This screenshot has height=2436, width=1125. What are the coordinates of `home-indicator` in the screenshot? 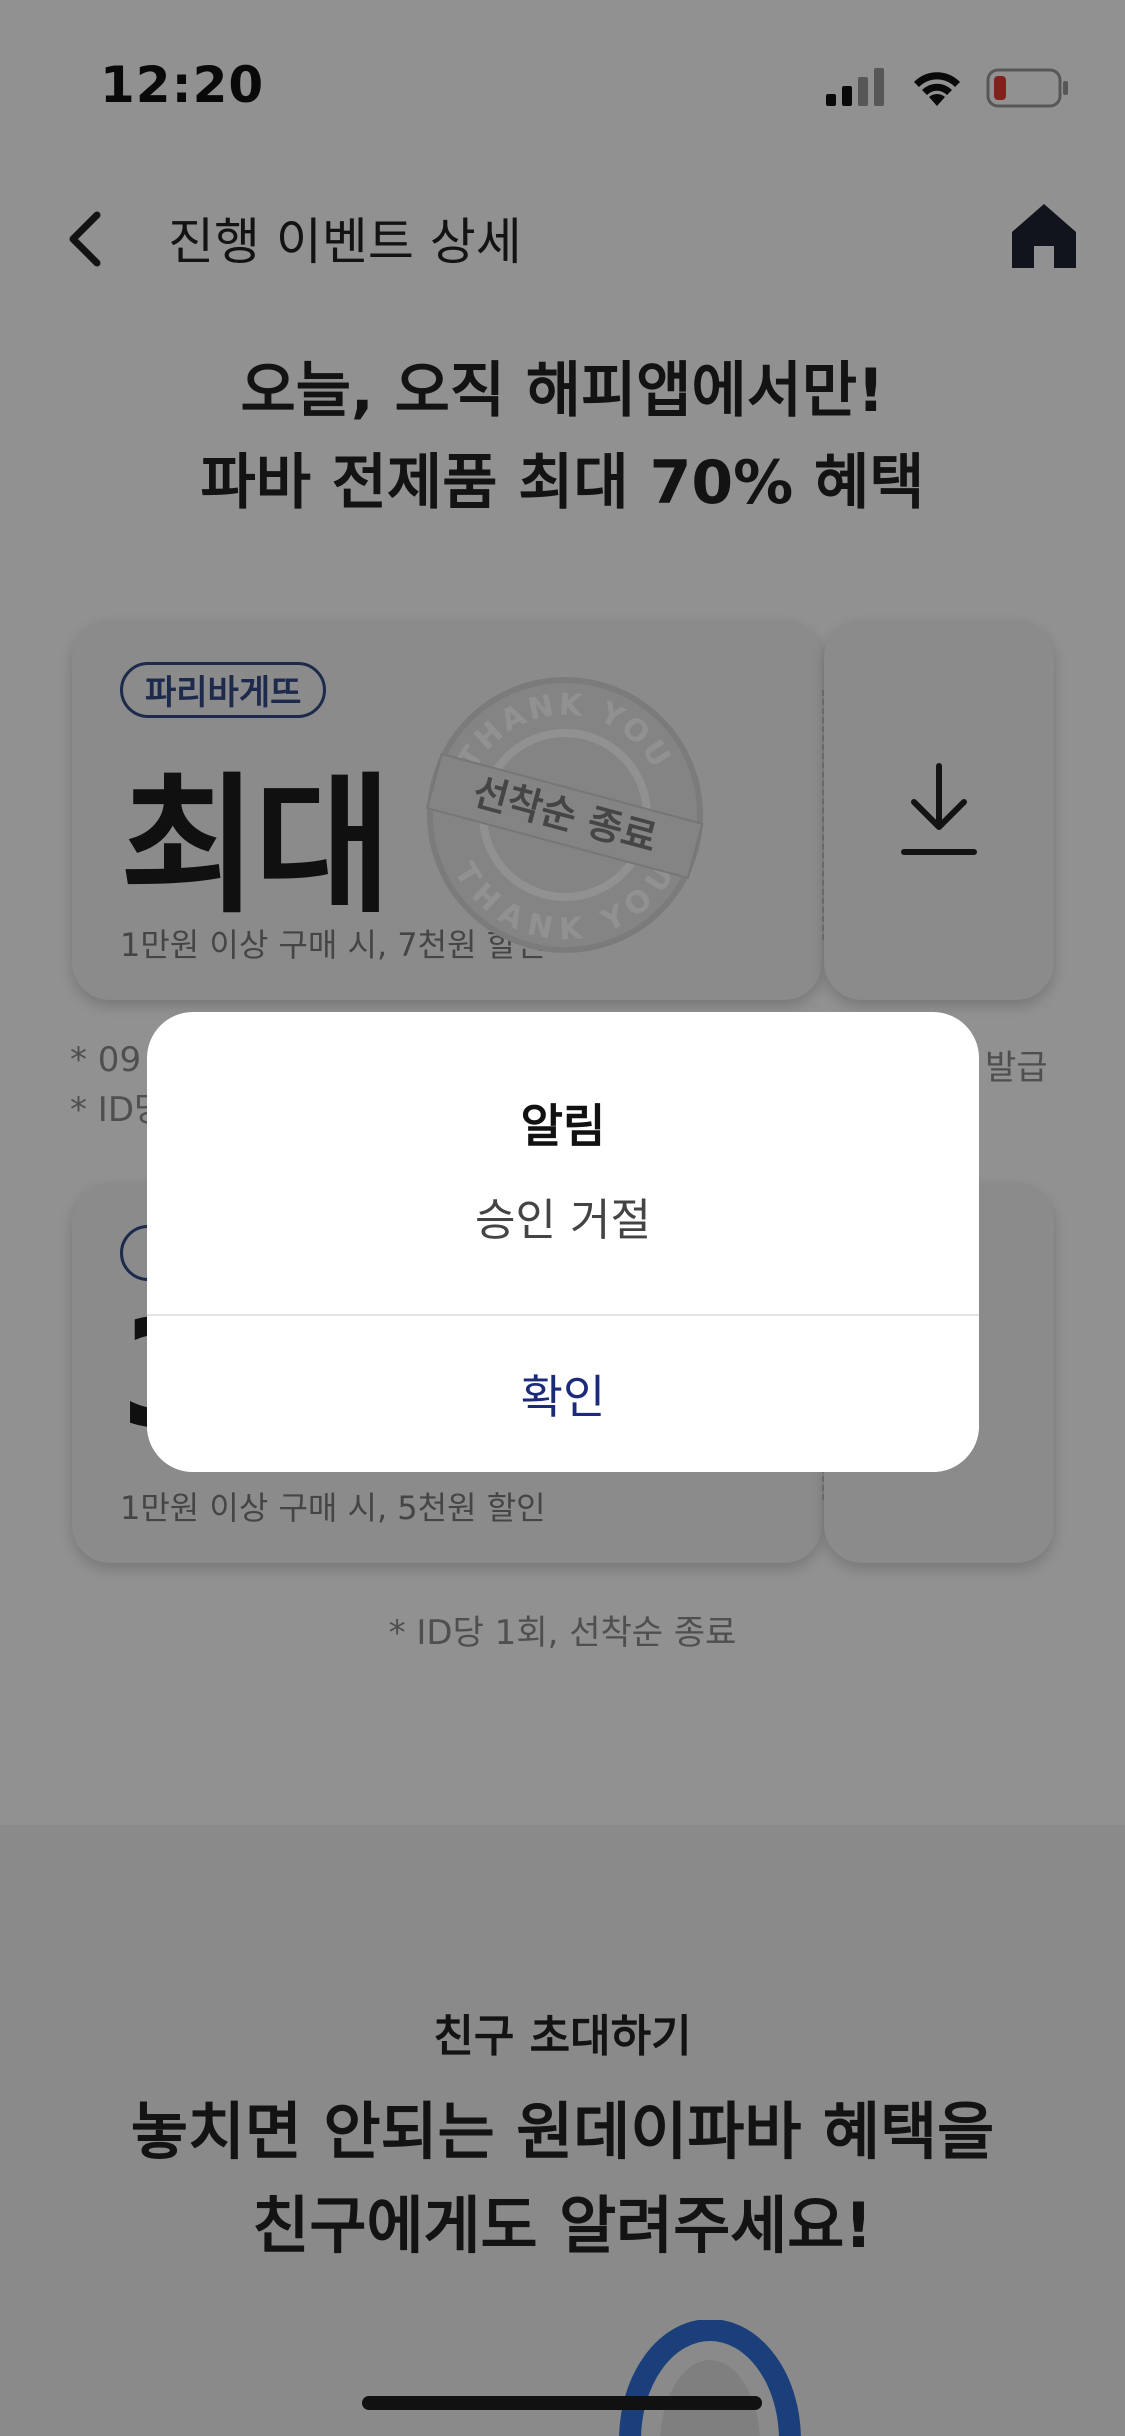 It's located at (562, 2403).